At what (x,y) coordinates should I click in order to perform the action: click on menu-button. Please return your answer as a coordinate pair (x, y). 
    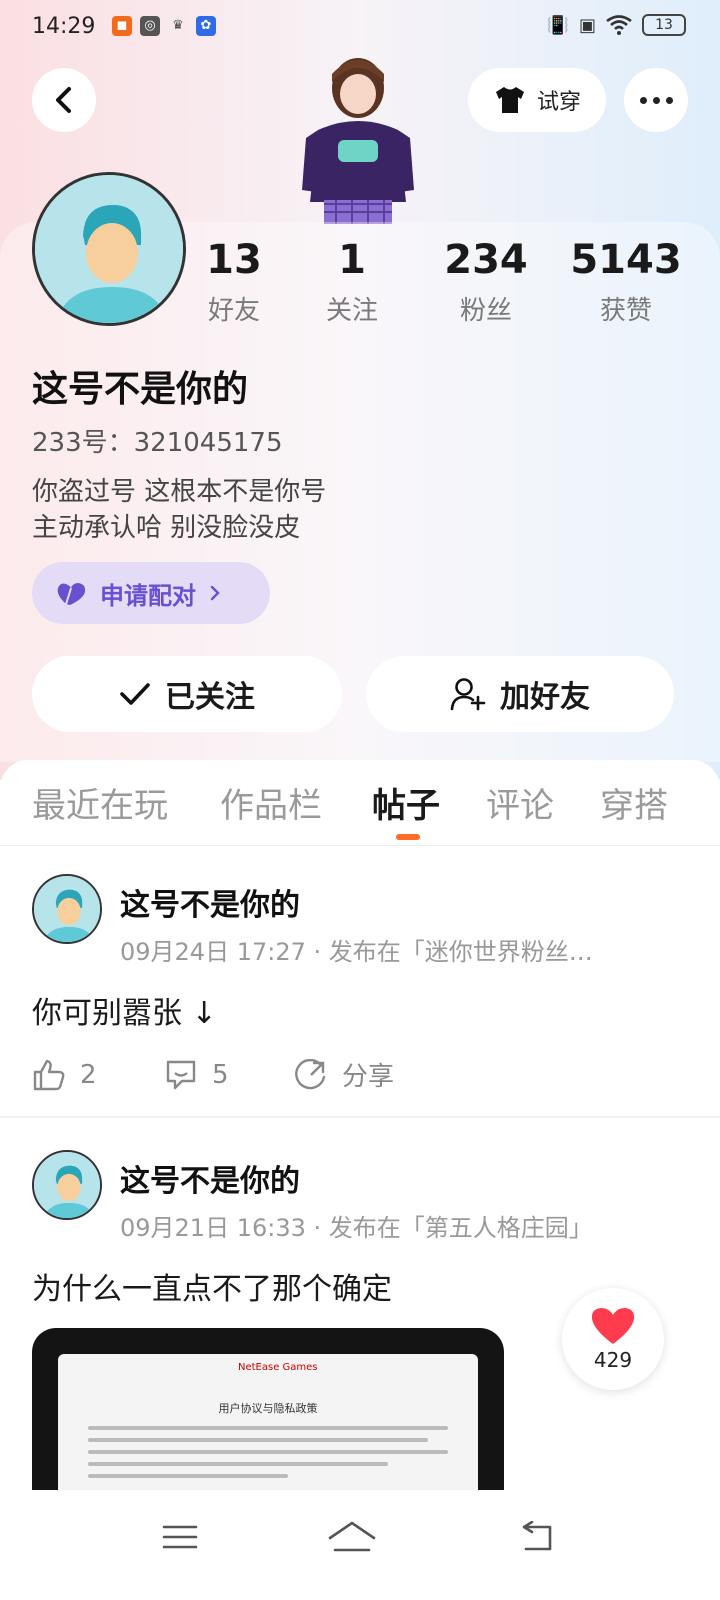
    Looking at the image, I should click on (180, 1537).